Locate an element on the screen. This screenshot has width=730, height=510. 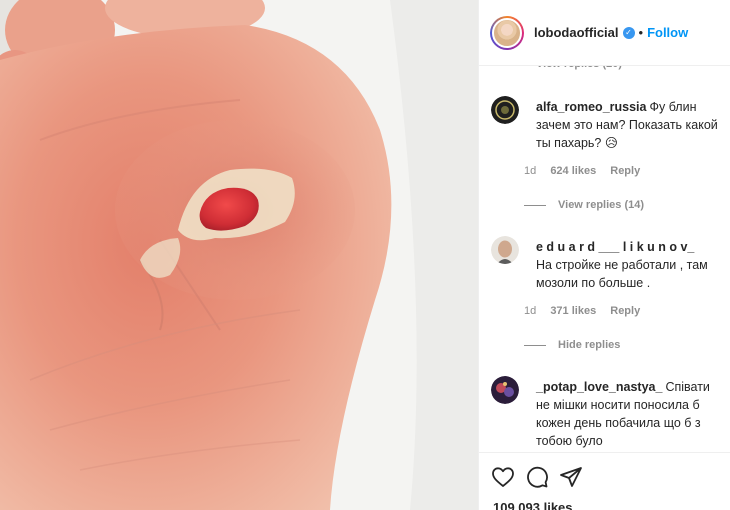
comment-meta: 1d 624 likes Reply is located at coordinates (587, 171).